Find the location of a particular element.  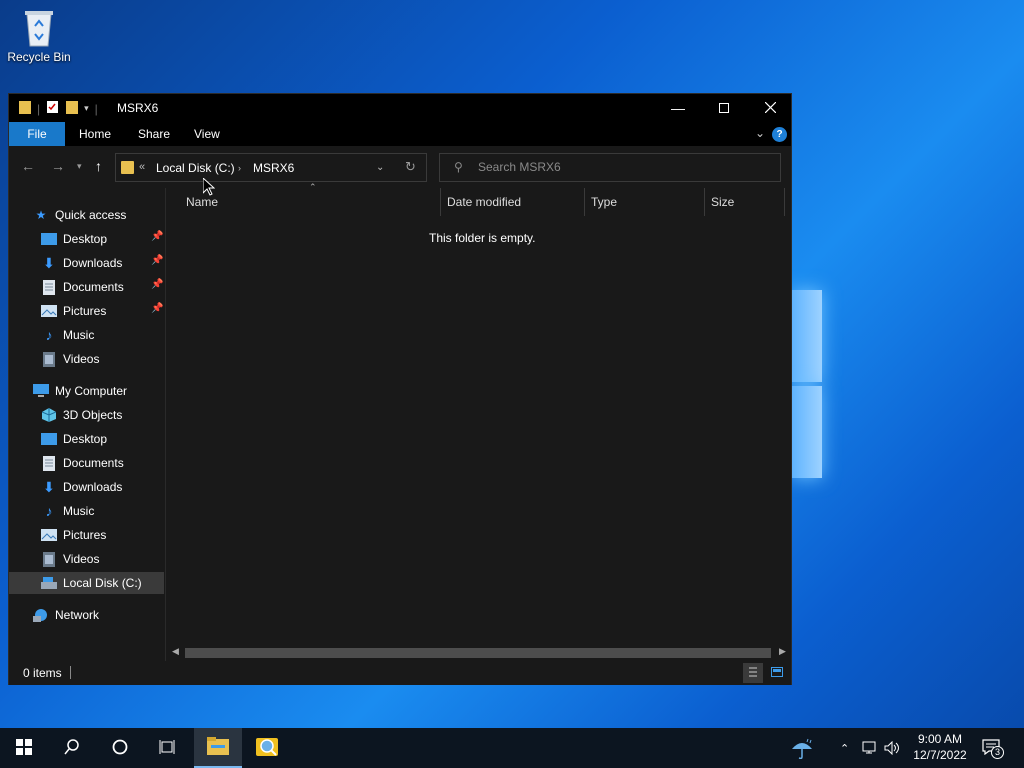

breadcrumb-chevron-icon: › is located at coordinates (239, 168).